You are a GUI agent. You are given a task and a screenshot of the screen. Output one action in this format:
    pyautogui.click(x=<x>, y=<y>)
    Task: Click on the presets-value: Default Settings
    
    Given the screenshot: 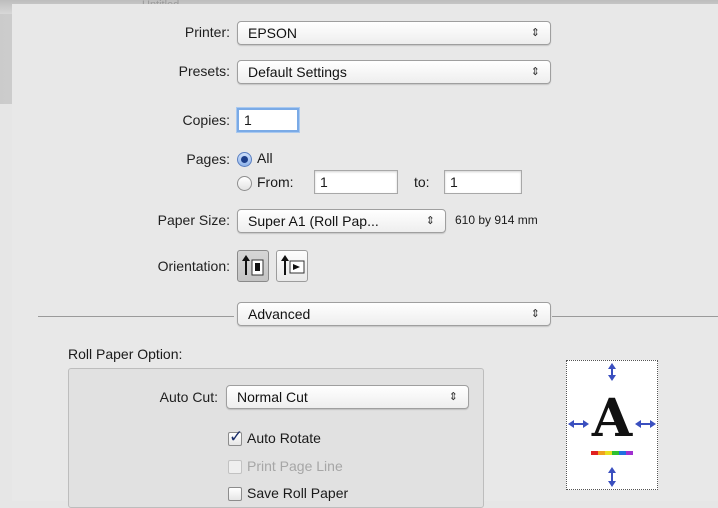 What is the action you would take?
    pyautogui.click(x=297, y=72)
    